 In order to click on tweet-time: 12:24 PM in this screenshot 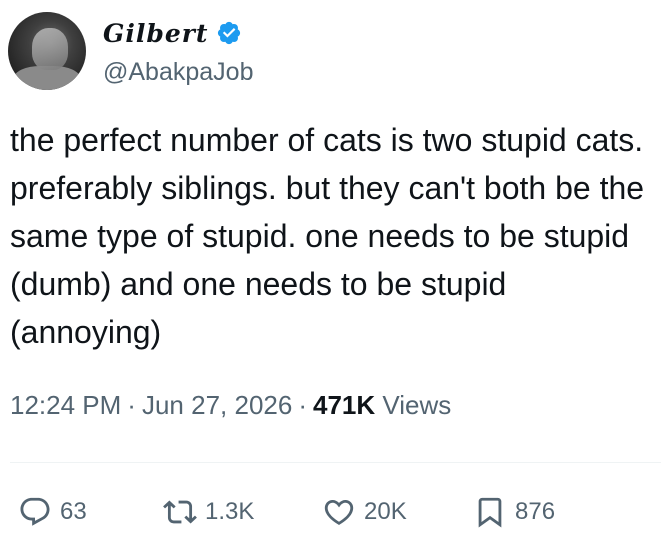, I will do `click(65, 405)`.